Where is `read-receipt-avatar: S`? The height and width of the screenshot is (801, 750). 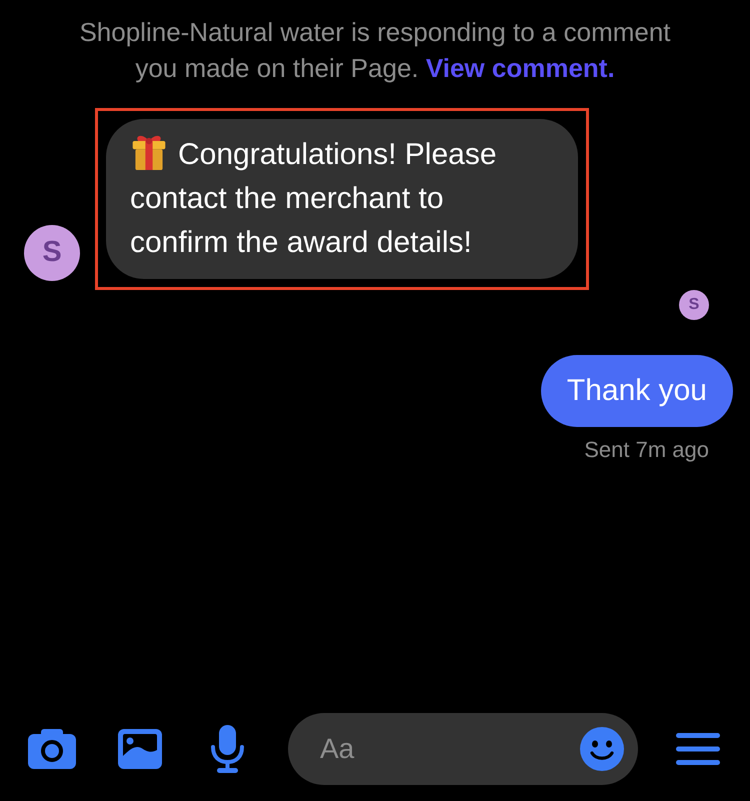 read-receipt-avatar: S is located at coordinates (694, 305).